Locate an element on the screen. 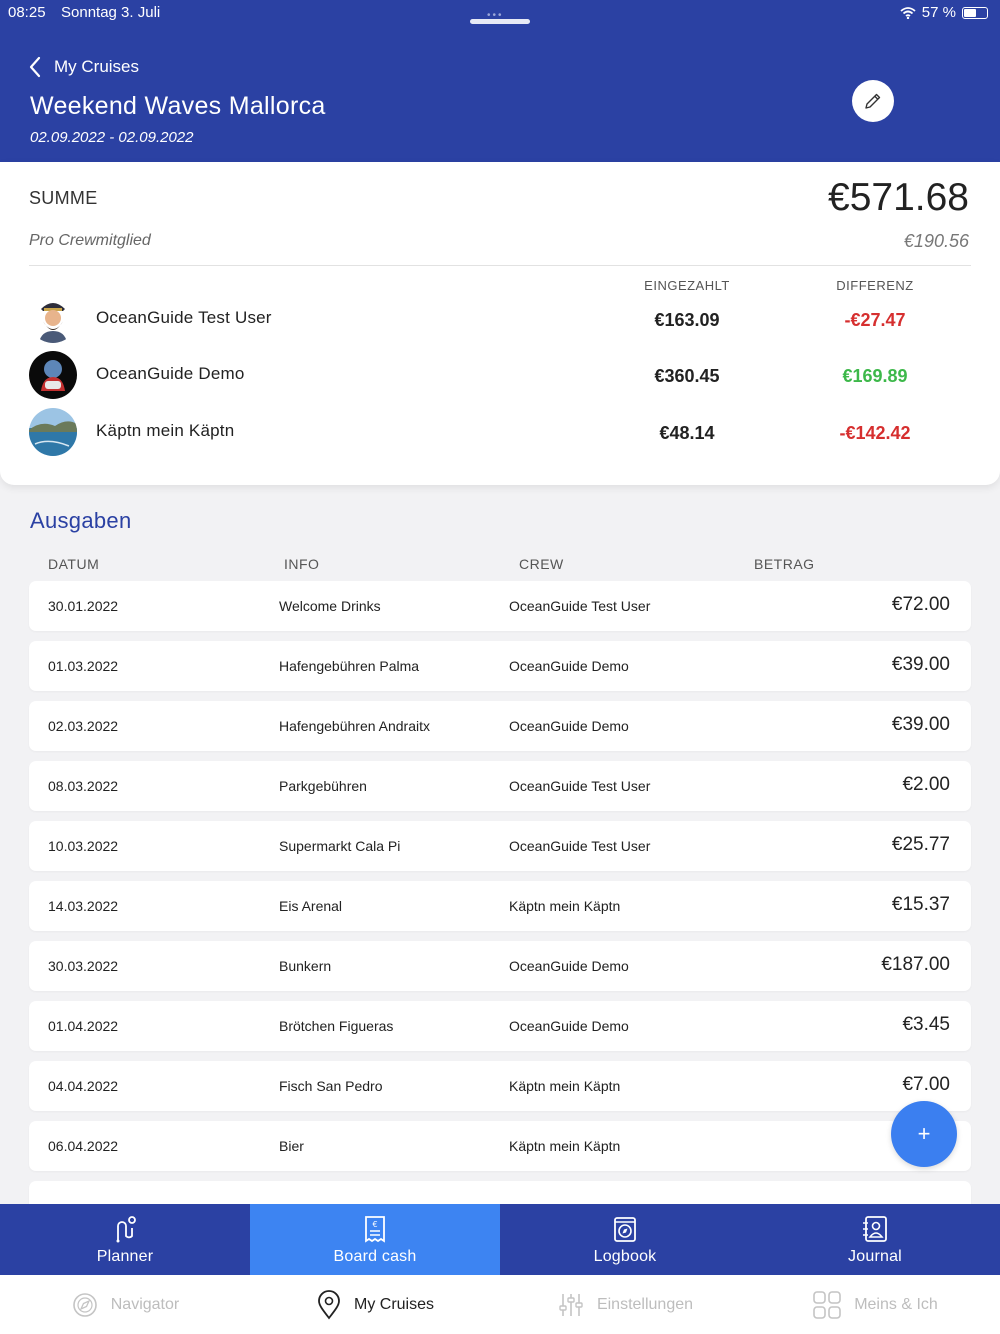 The height and width of the screenshot is (1334, 1000). expense-date: 10.03.2022 is located at coordinates (83, 846).